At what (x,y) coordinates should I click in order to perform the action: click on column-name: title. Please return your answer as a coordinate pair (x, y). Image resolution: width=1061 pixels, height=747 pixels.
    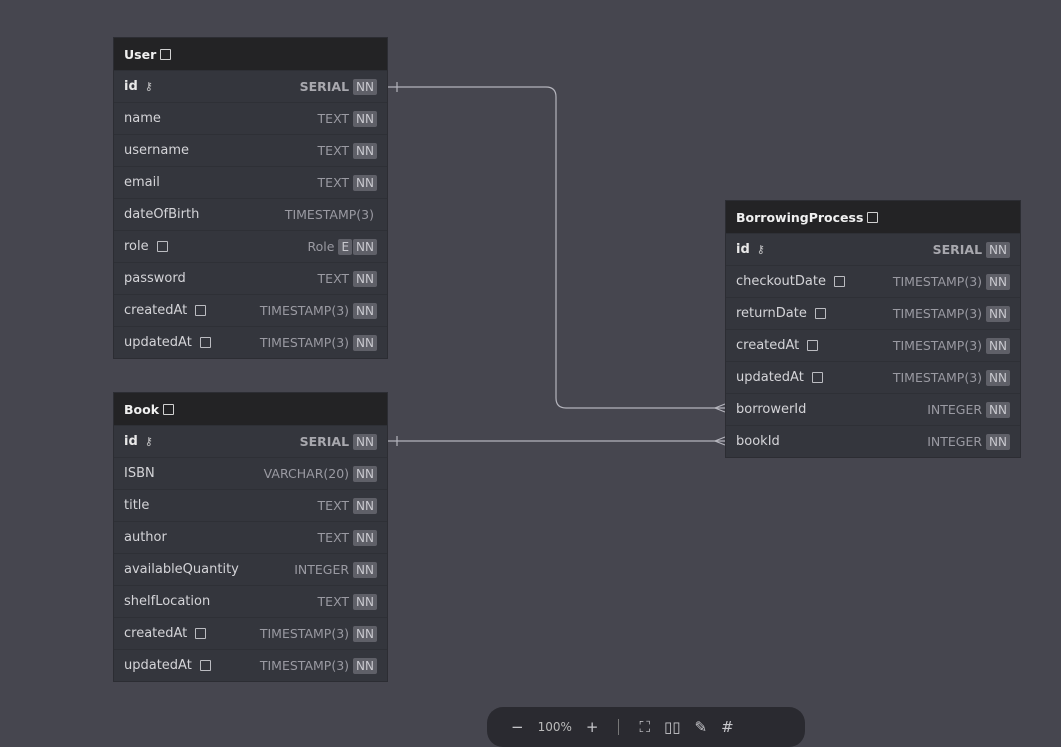
    Looking at the image, I should click on (137, 505).